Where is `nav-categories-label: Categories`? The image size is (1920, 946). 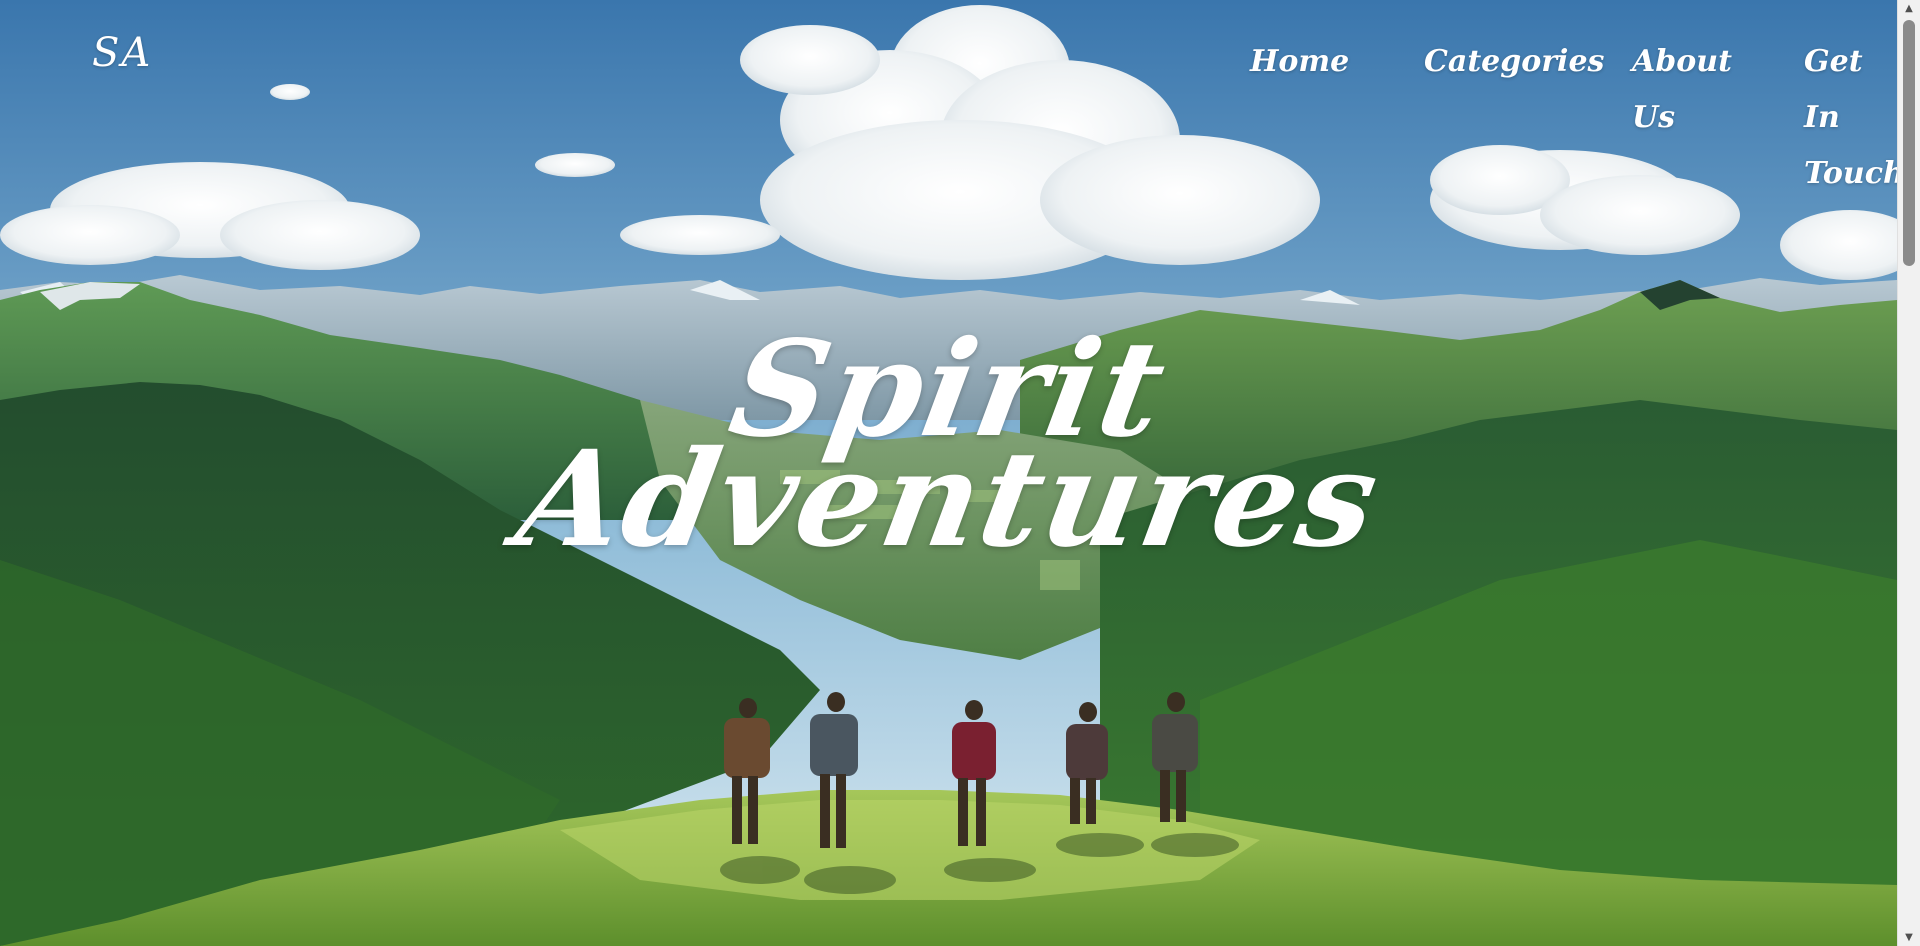
nav-categories-label: Categories is located at coordinates (1514, 61).